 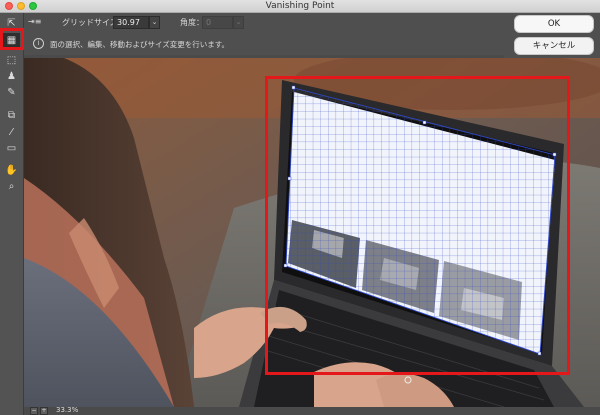 I want to click on dialog-buttons: OK キャンセル, so click(x=552, y=35).